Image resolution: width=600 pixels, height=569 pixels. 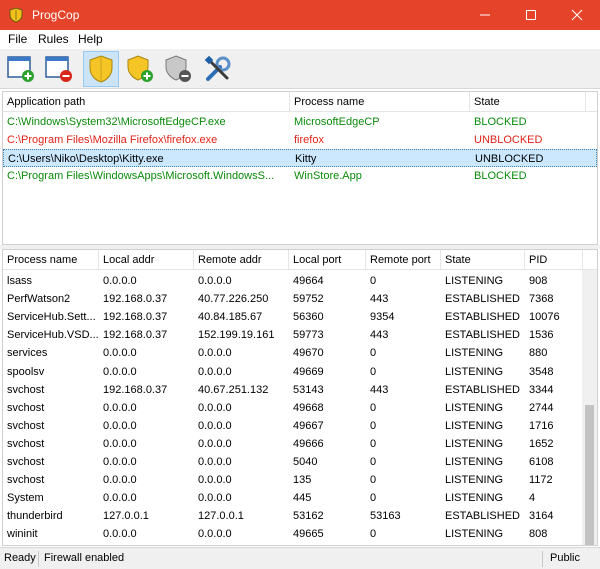 I want to click on close-icon, so click(x=577, y=15).